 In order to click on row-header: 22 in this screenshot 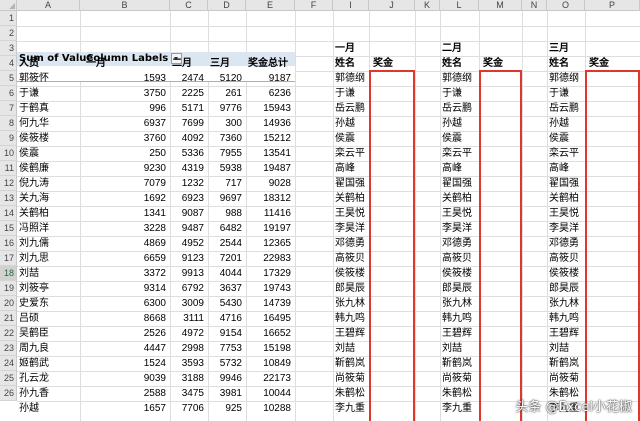, I will do `click(8, 333)`.